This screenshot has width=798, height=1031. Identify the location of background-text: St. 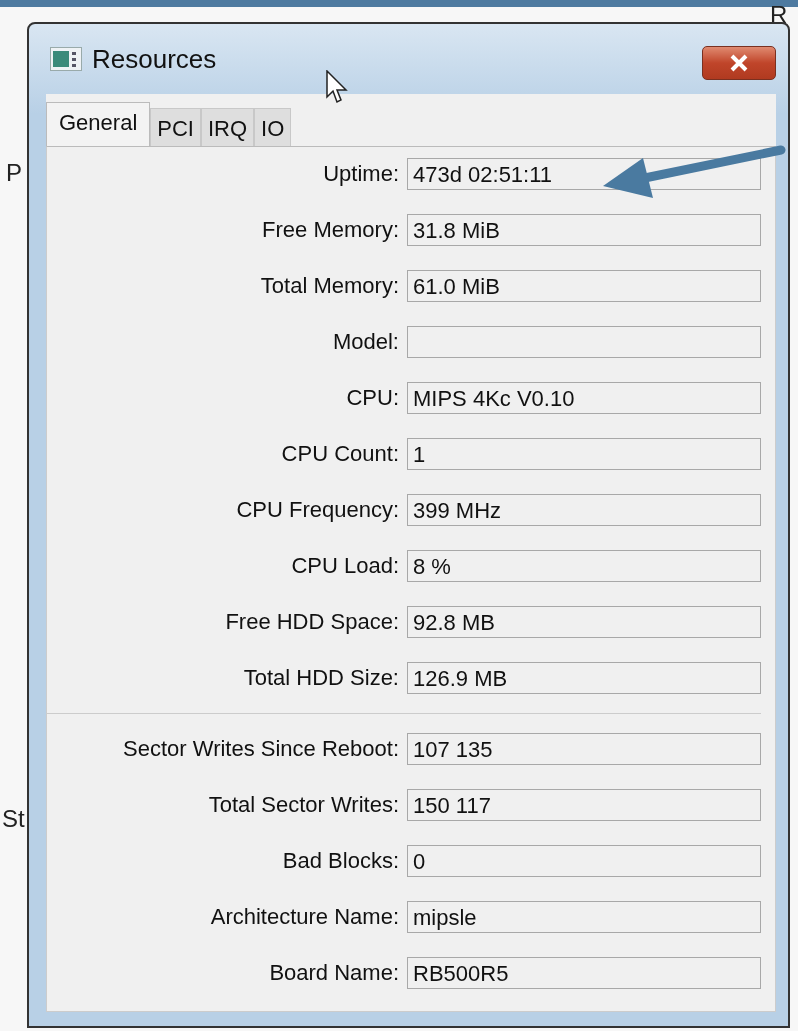
(13, 819).